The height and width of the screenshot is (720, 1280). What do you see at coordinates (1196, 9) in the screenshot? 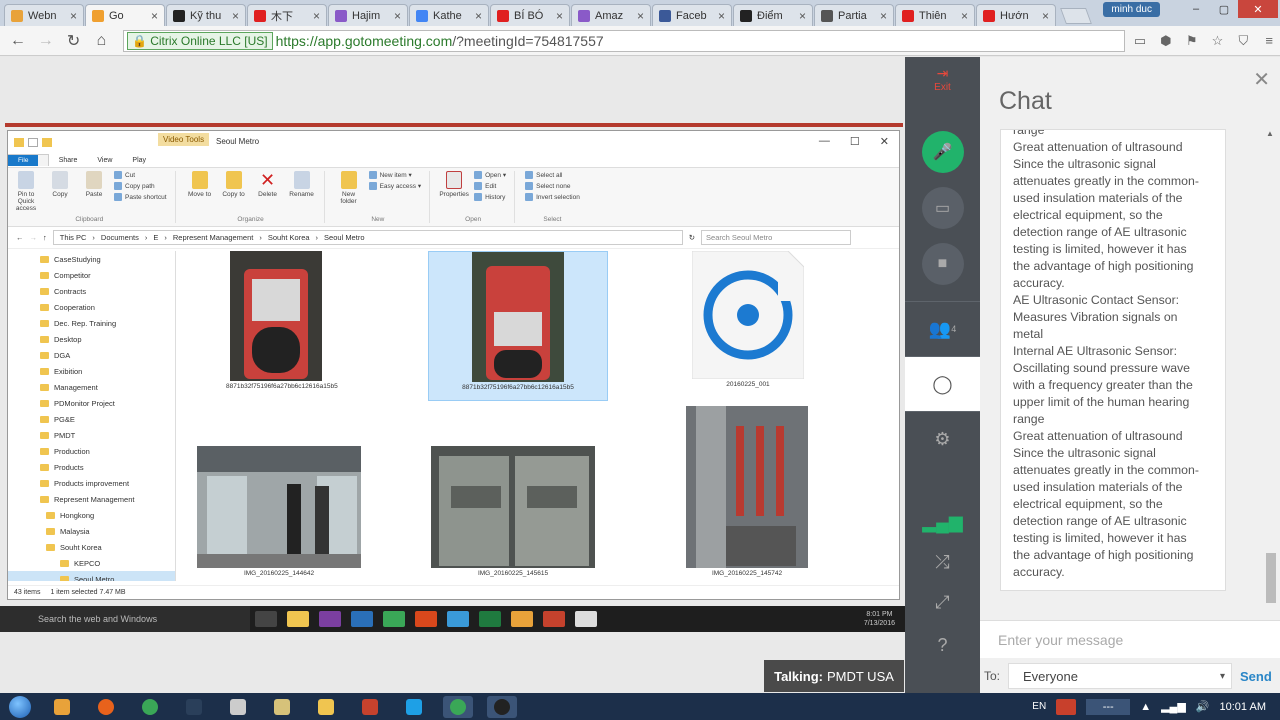
I see `minimize-button: –` at bounding box center [1196, 9].